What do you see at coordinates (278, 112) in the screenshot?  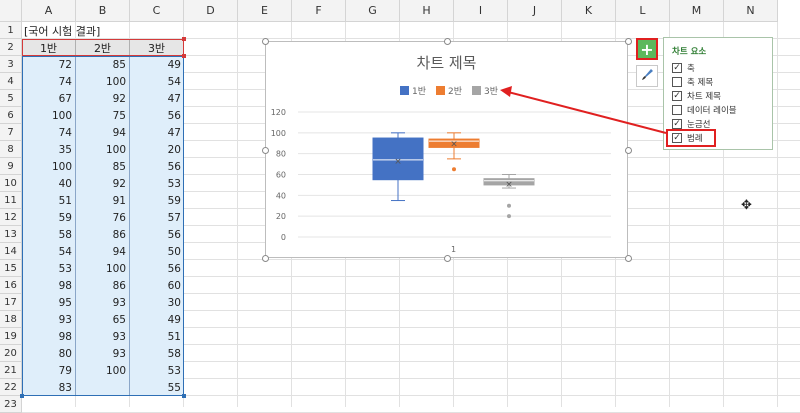 I see `y-tick-label: 120` at bounding box center [278, 112].